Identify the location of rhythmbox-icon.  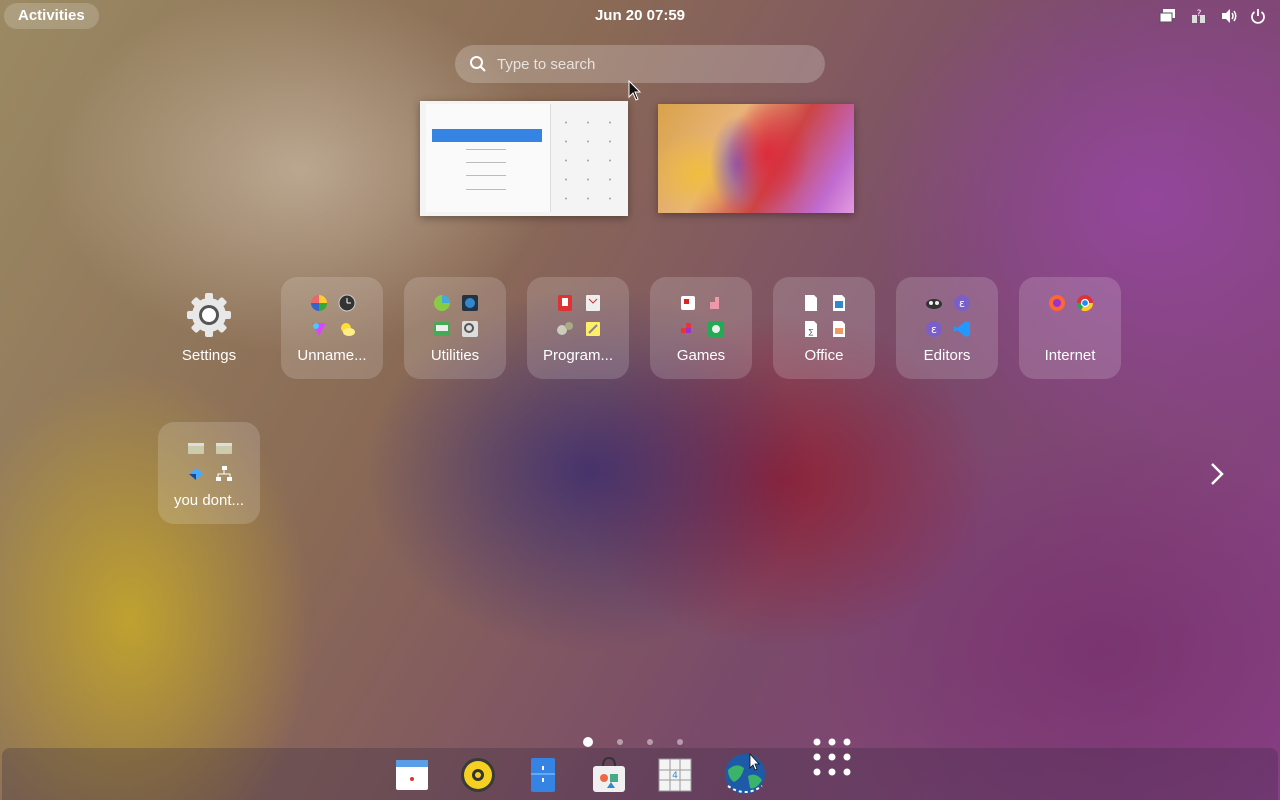
(478, 775).